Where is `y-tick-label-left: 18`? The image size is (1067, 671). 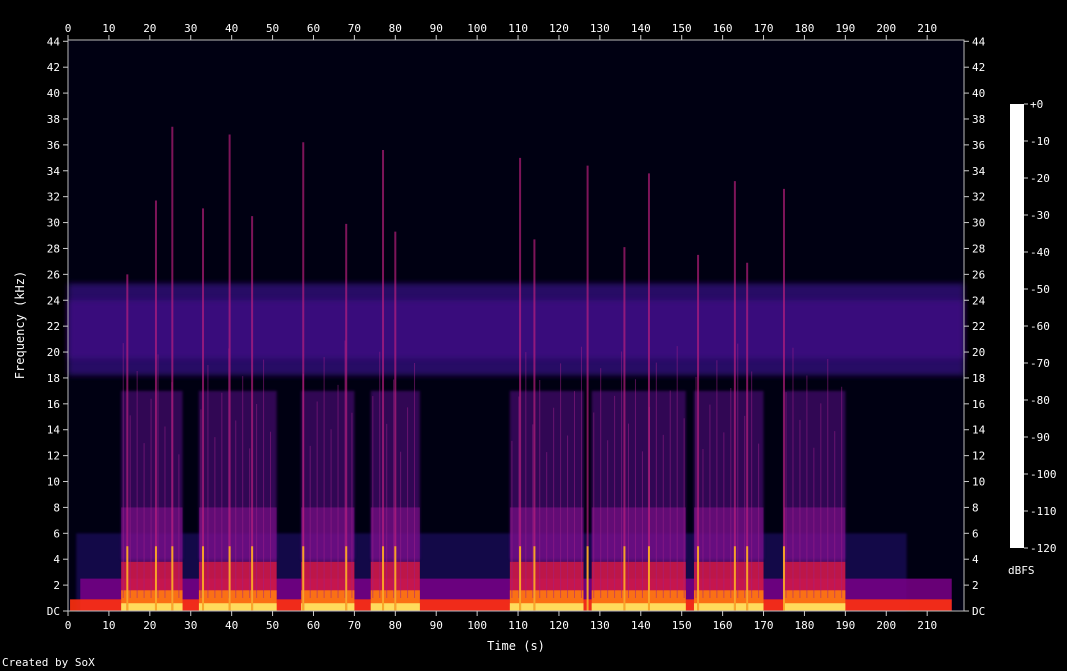
y-tick-label-left: 18 is located at coordinates (53, 378).